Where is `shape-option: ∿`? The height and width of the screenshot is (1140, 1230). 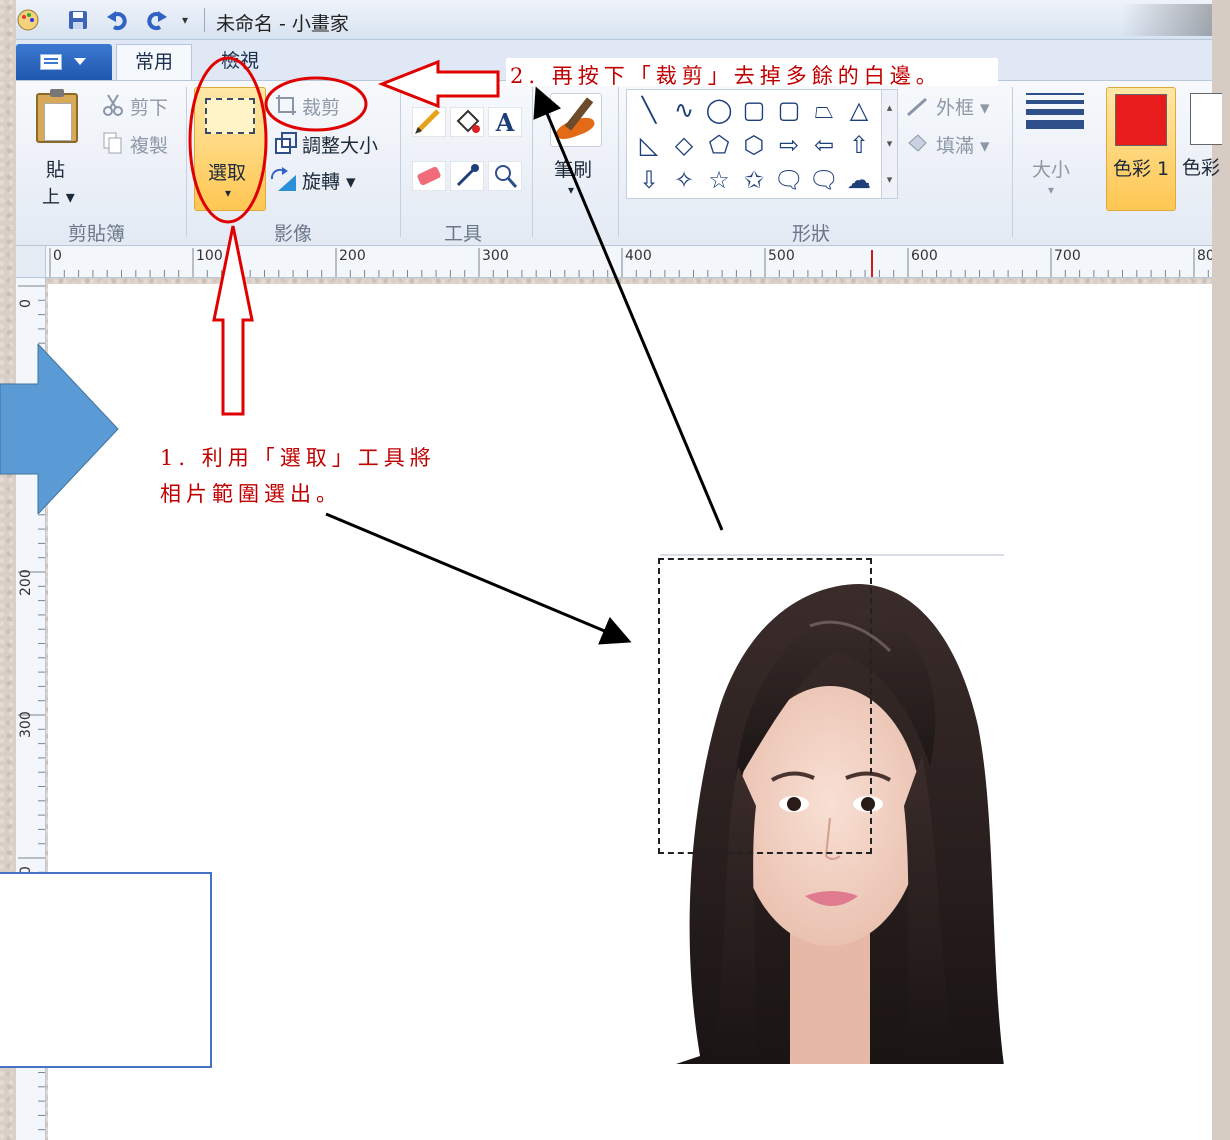
shape-option: ∿ is located at coordinates (684, 110).